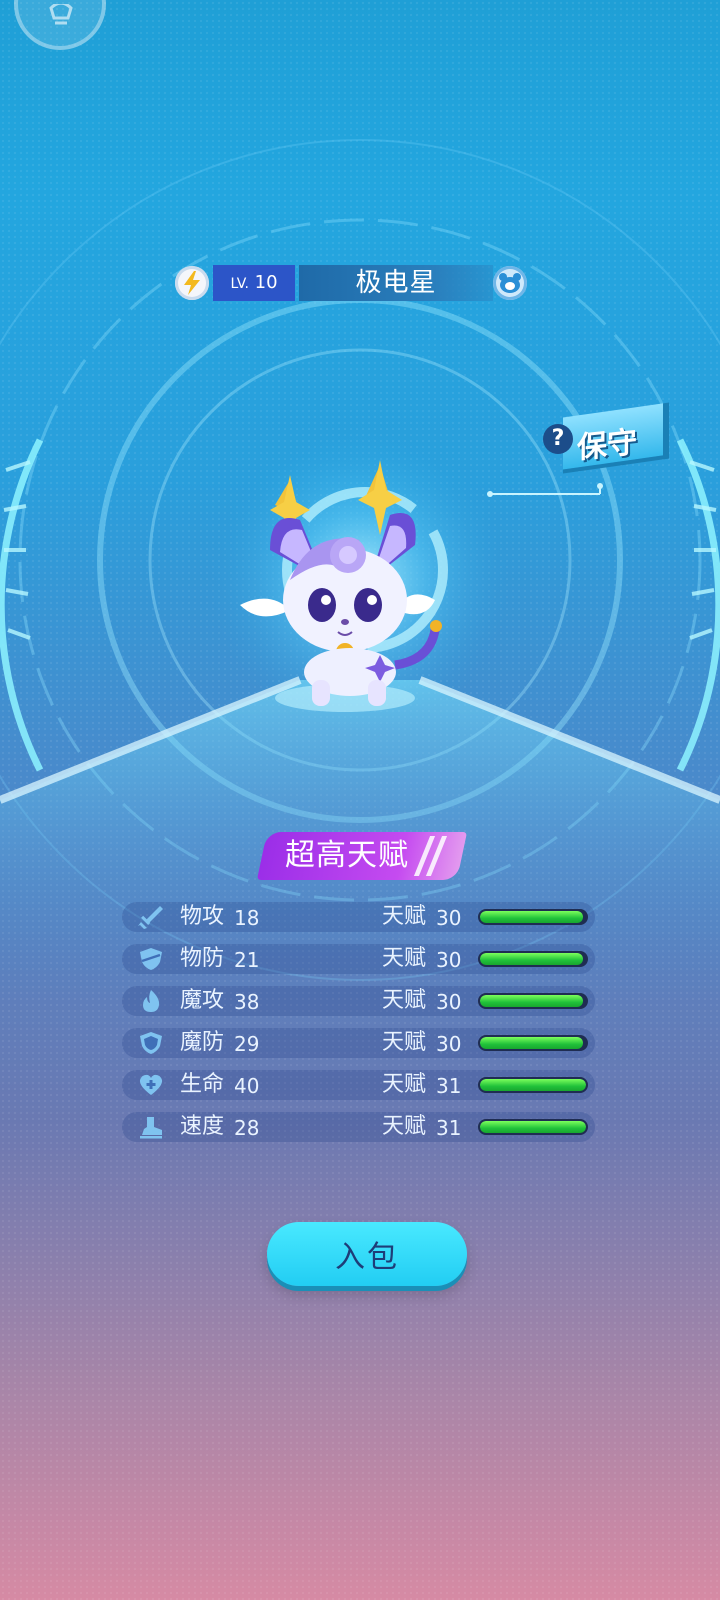 The width and height of the screenshot is (720, 1600). What do you see at coordinates (358, 1043) in the screenshot?
I see `stat-row-magic-defense: 魔防 29 天赋 30` at bounding box center [358, 1043].